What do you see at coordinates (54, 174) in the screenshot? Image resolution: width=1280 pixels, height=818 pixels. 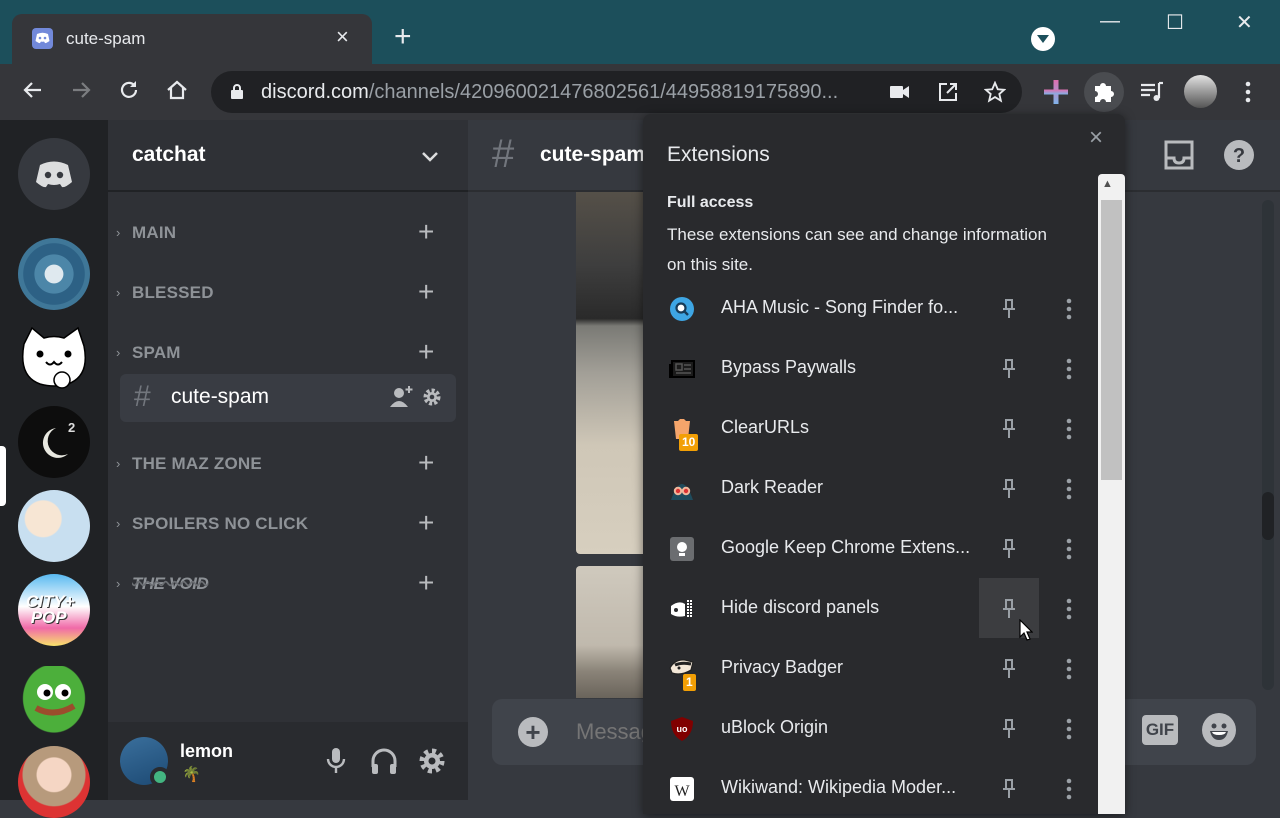 I see `discord-home-button` at bounding box center [54, 174].